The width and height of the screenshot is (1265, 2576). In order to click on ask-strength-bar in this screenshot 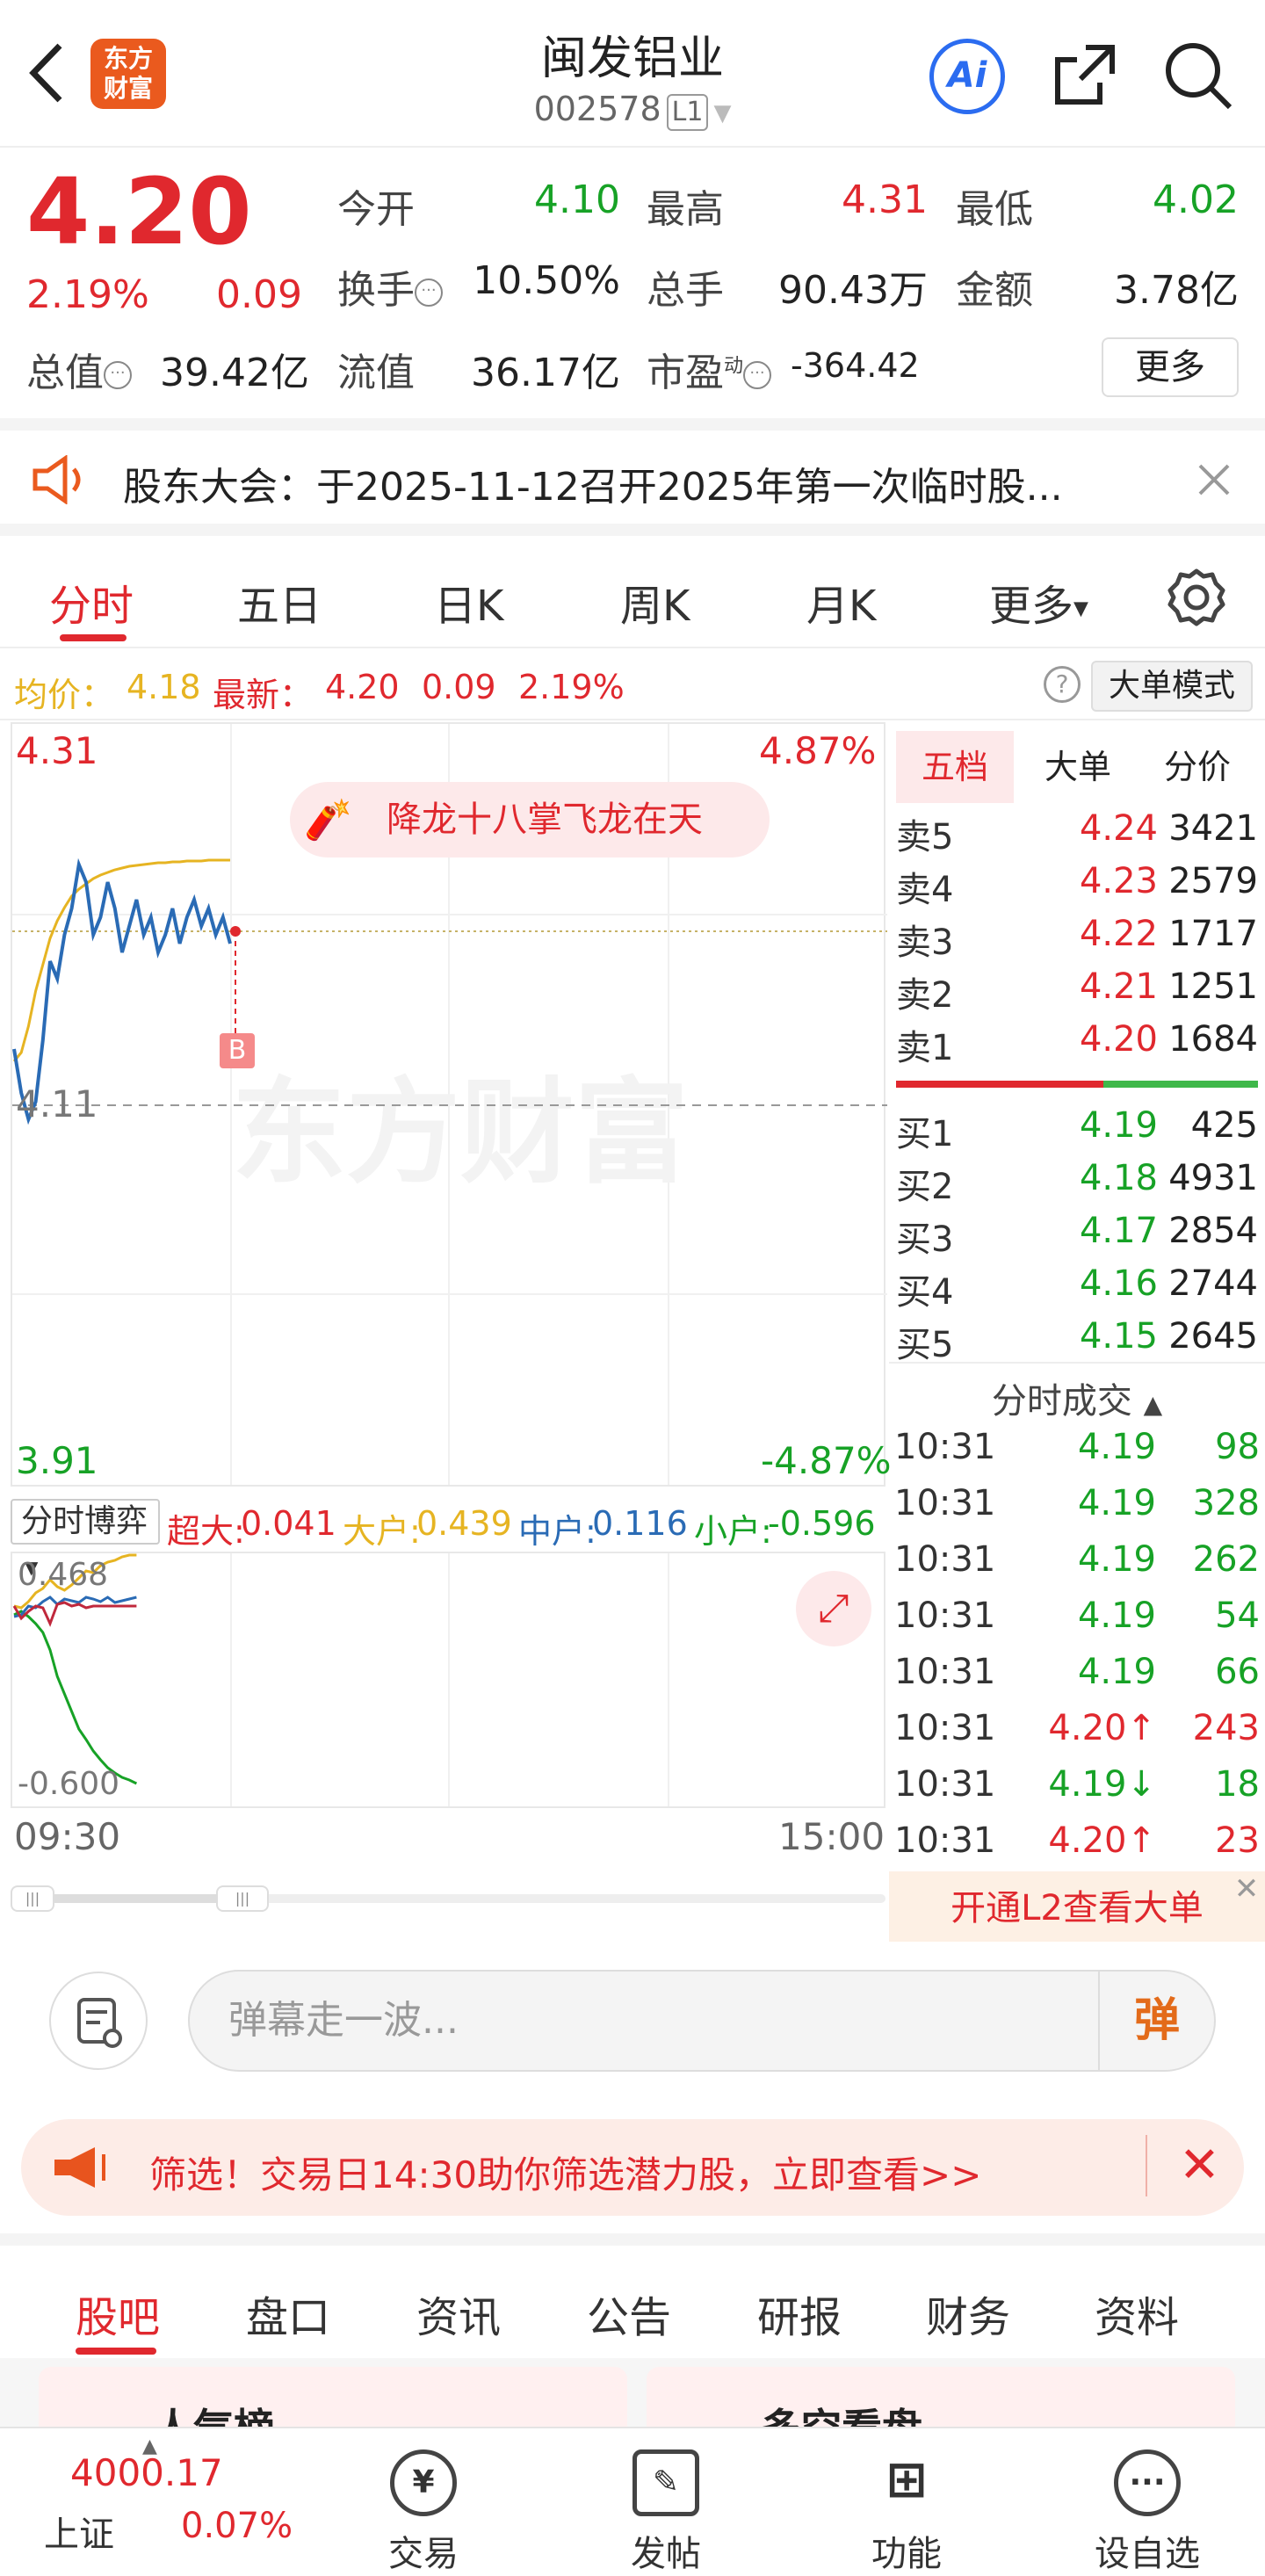, I will do `click(1000, 1084)`.